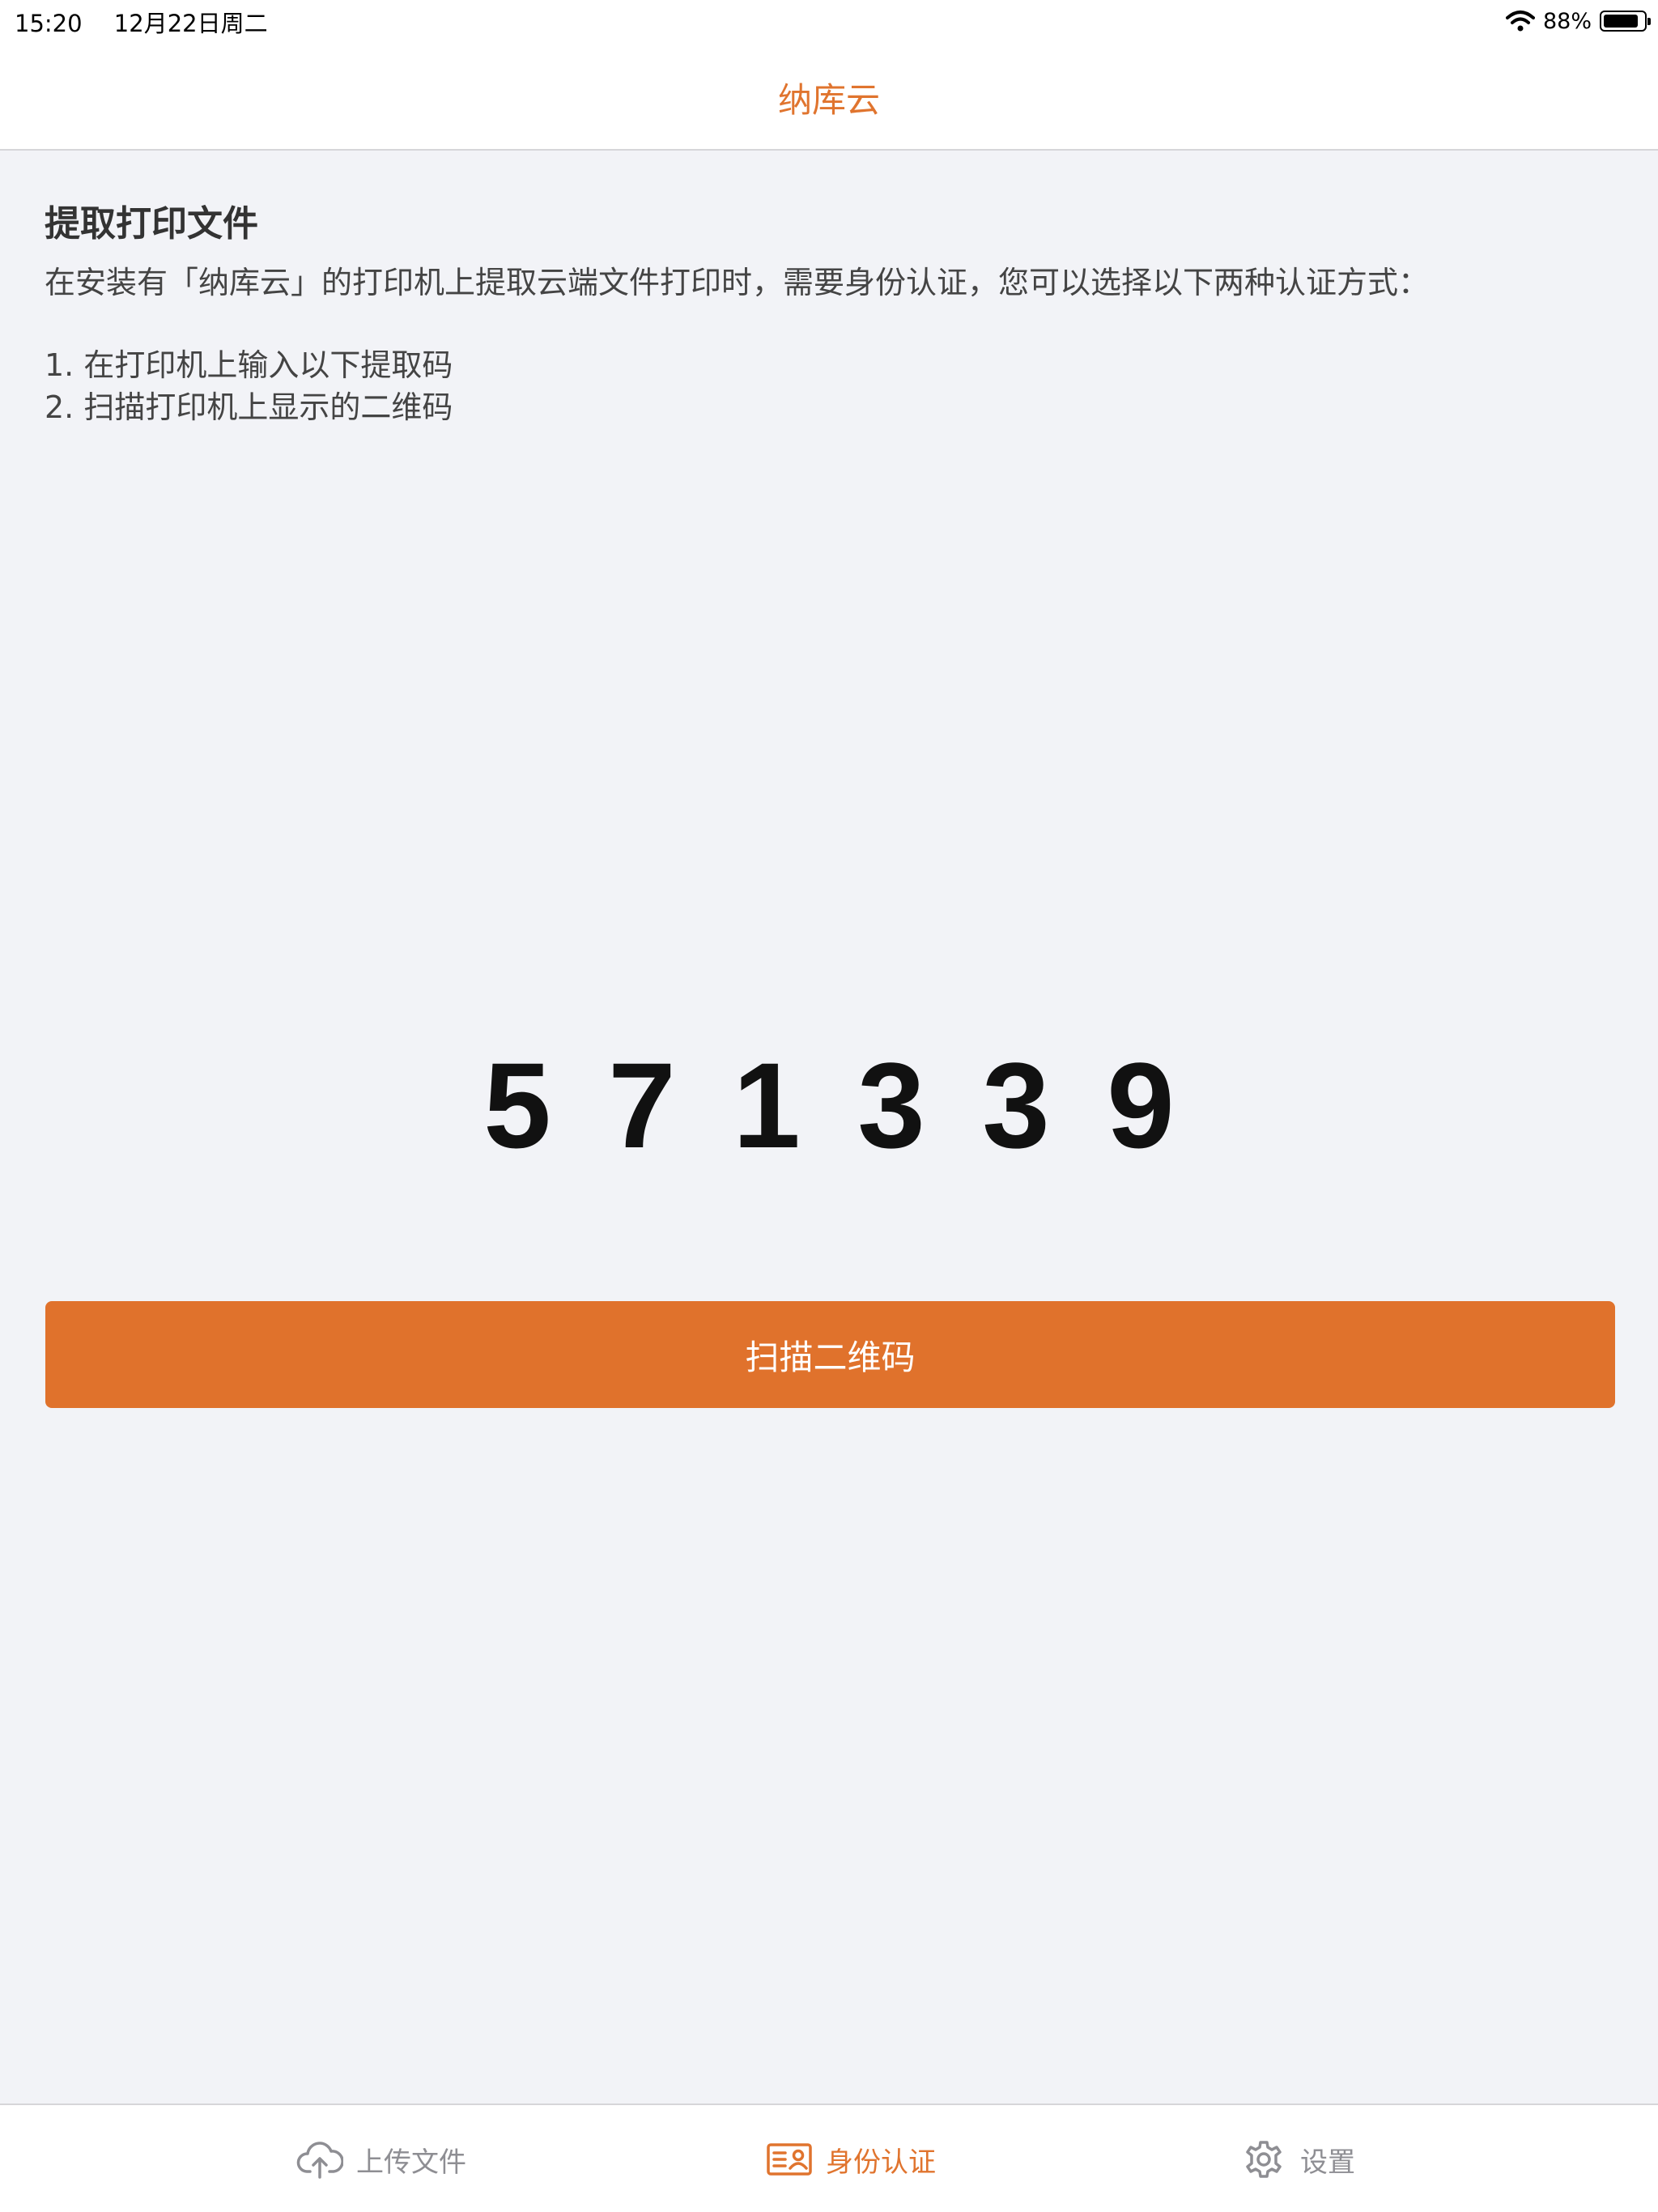 The width and height of the screenshot is (1658, 2212). Describe the element at coordinates (411, 2163) in the screenshot. I see `tab-upload-label: 上传文件` at that location.